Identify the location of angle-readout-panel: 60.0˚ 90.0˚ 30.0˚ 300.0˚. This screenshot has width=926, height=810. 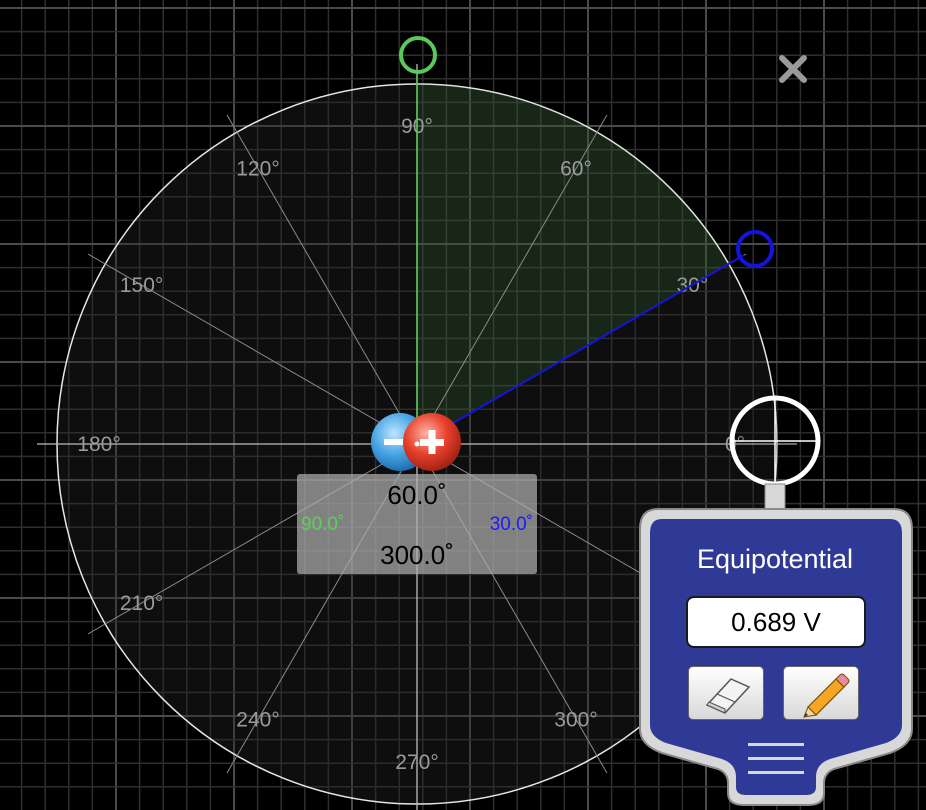
(417, 524).